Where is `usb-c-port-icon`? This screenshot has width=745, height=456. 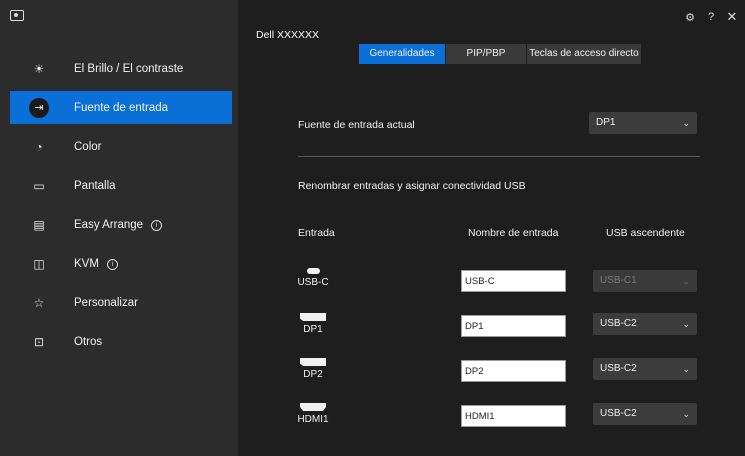
usb-c-port-icon is located at coordinates (313, 271).